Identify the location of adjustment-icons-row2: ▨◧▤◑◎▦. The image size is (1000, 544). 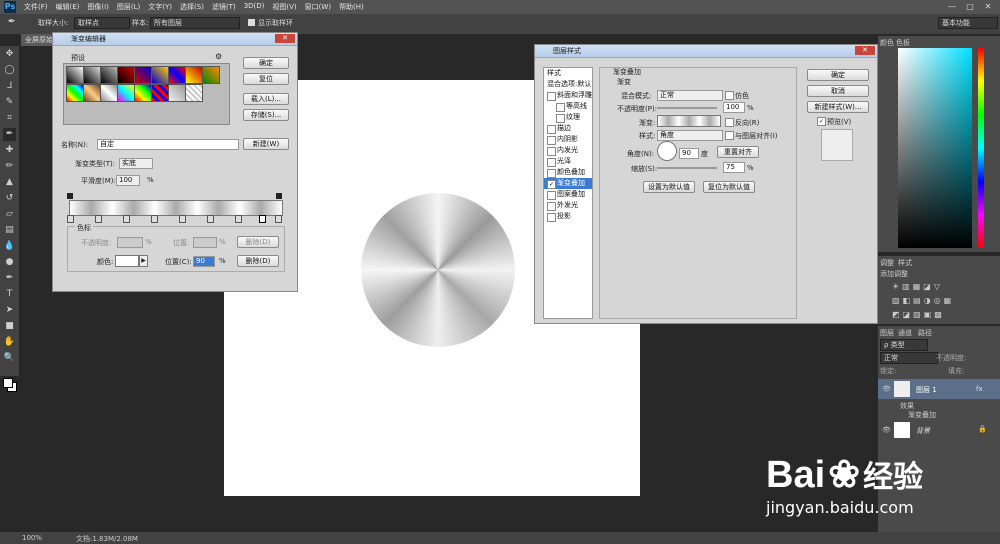
(923, 300).